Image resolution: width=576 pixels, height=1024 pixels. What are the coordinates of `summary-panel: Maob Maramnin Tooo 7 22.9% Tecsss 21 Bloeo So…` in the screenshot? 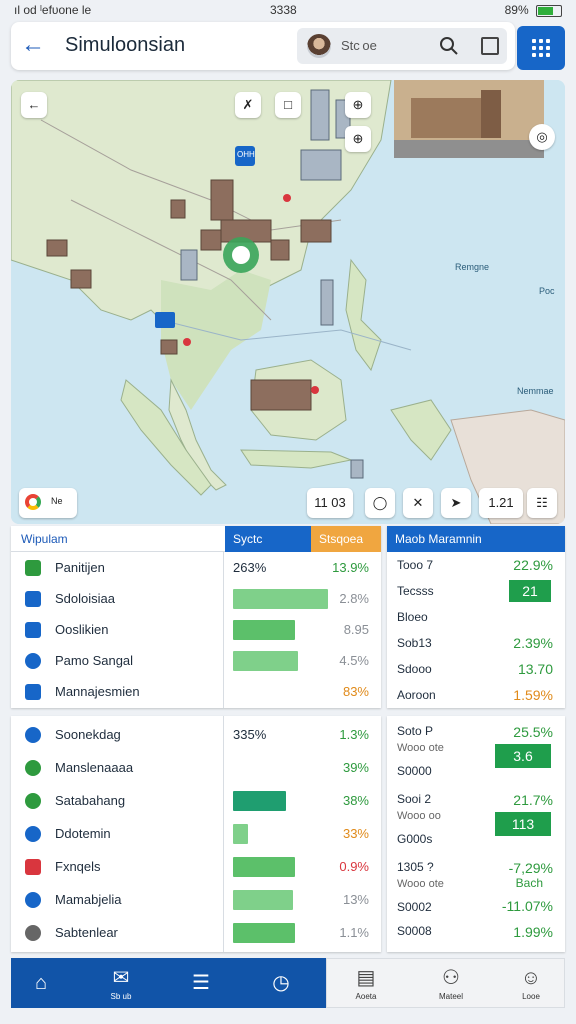 It's located at (476, 617).